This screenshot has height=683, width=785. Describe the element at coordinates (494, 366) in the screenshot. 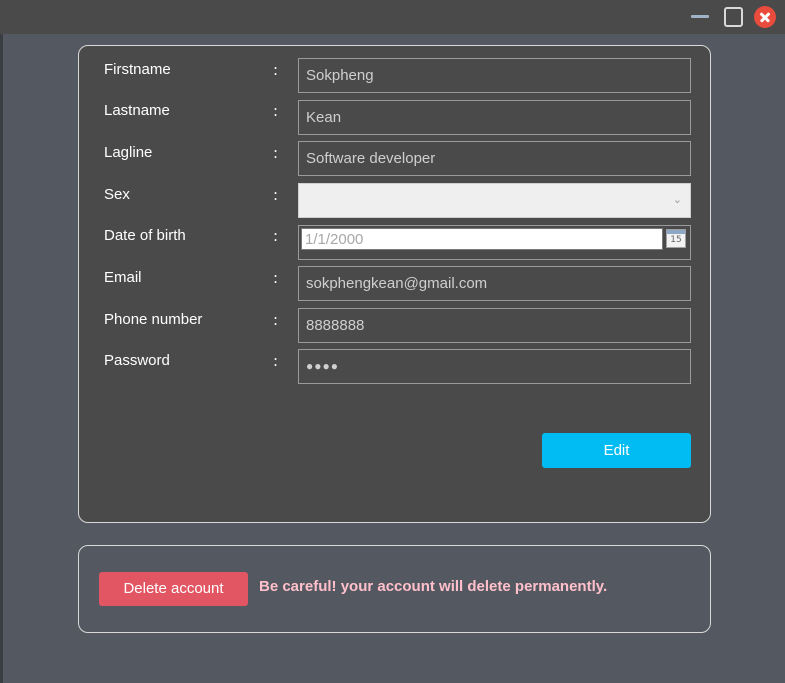

I see `password-field: ●●●●` at that location.